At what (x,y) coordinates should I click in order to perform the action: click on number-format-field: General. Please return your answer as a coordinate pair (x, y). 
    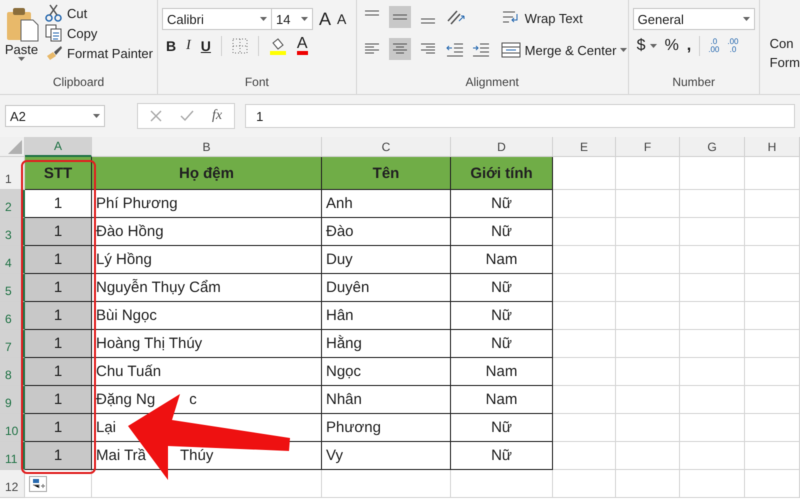
    Looking at the image, I should click on (693, 19).